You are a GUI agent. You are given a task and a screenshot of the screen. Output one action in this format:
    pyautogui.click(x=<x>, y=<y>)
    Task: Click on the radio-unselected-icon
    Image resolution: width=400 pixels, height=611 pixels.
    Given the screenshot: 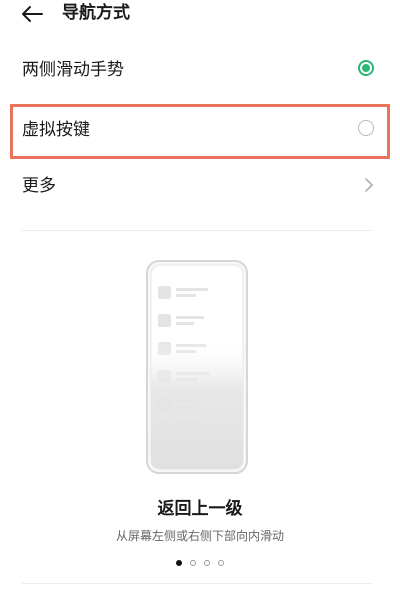 What is the action you would take?
    pyautogui.click(x=366, y=128)
    